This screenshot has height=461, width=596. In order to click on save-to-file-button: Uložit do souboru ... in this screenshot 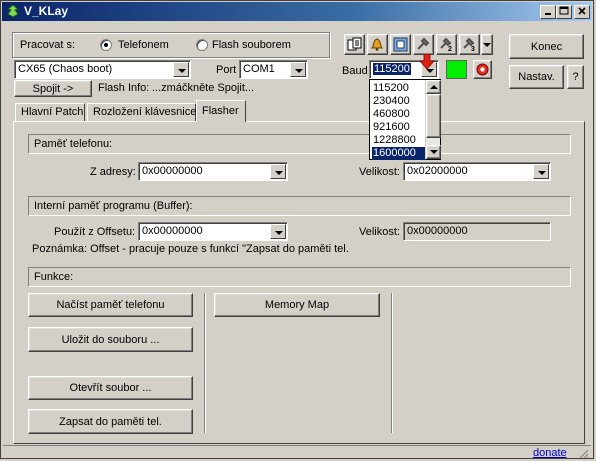, I will do `click(110, 339)`.